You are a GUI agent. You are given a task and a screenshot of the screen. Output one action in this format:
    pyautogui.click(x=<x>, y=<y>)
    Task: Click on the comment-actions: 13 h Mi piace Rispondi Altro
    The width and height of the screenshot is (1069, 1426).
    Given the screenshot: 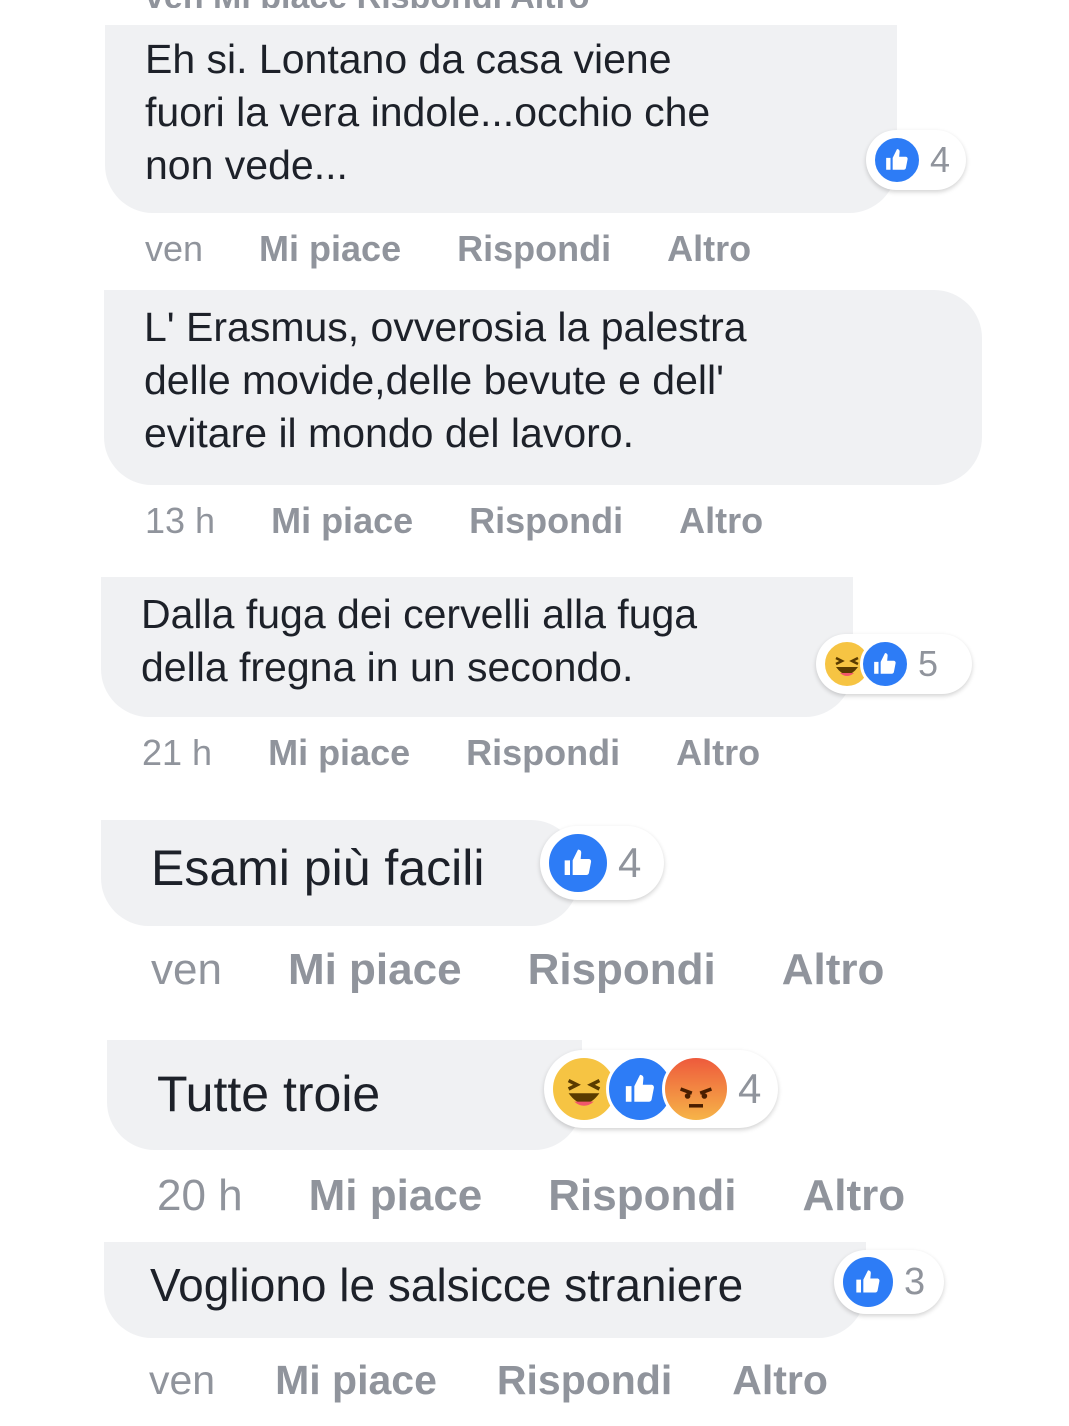 What is the action you would take?
    pyautogui.click(x=454, y=521)
    